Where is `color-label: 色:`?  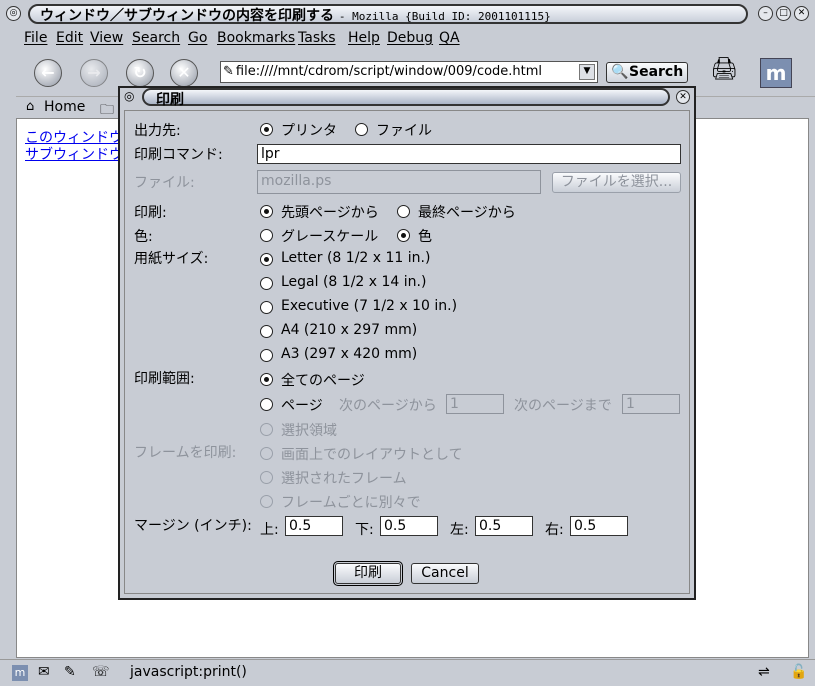
color-label: 色: is located at coordinates (143, 237).